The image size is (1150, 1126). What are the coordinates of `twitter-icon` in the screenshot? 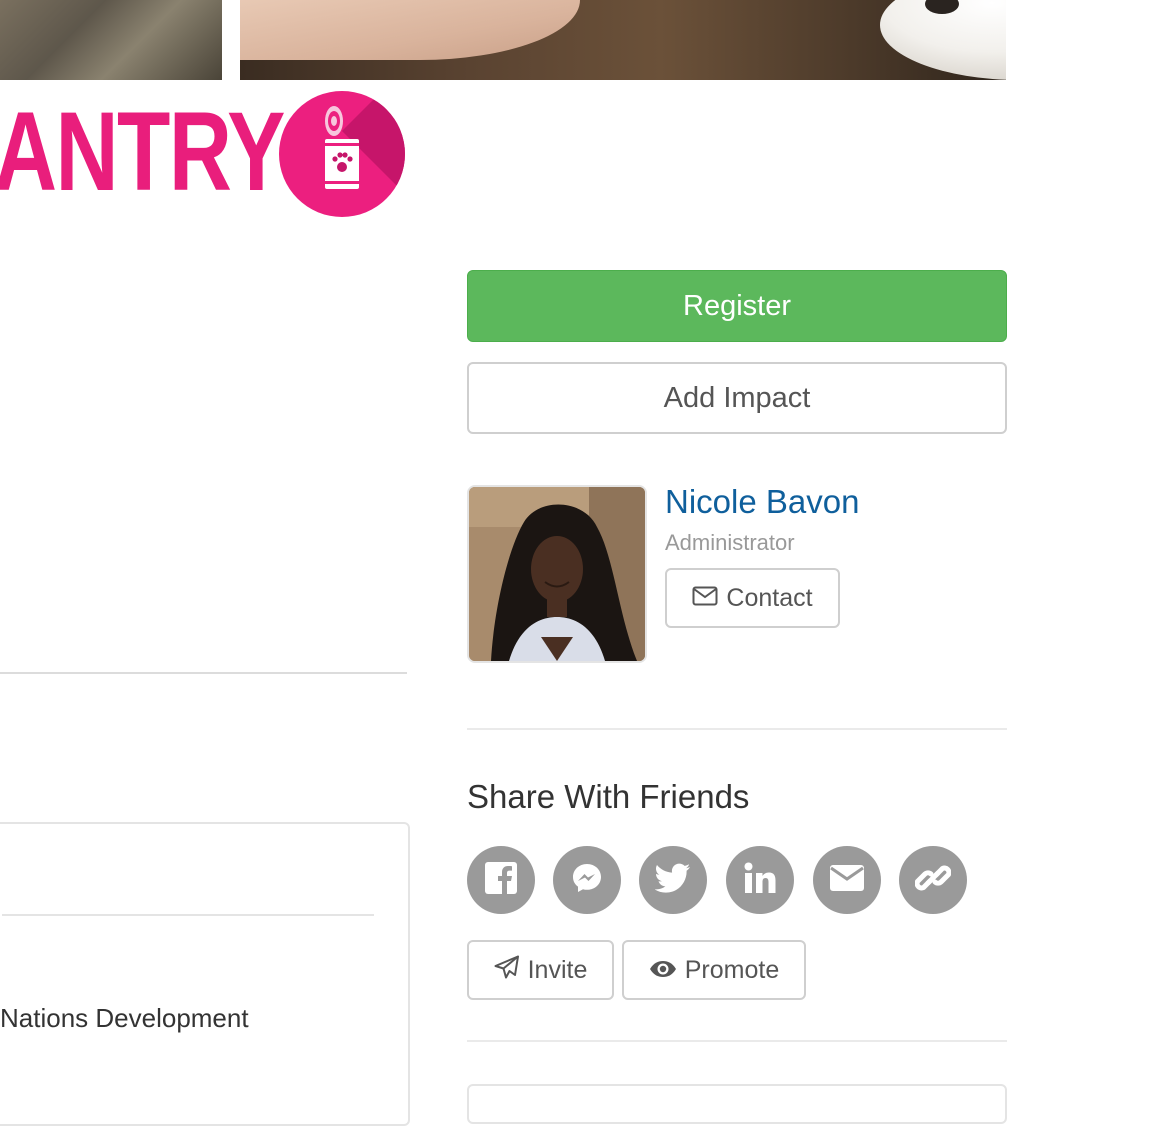 It's located at (672, 880).